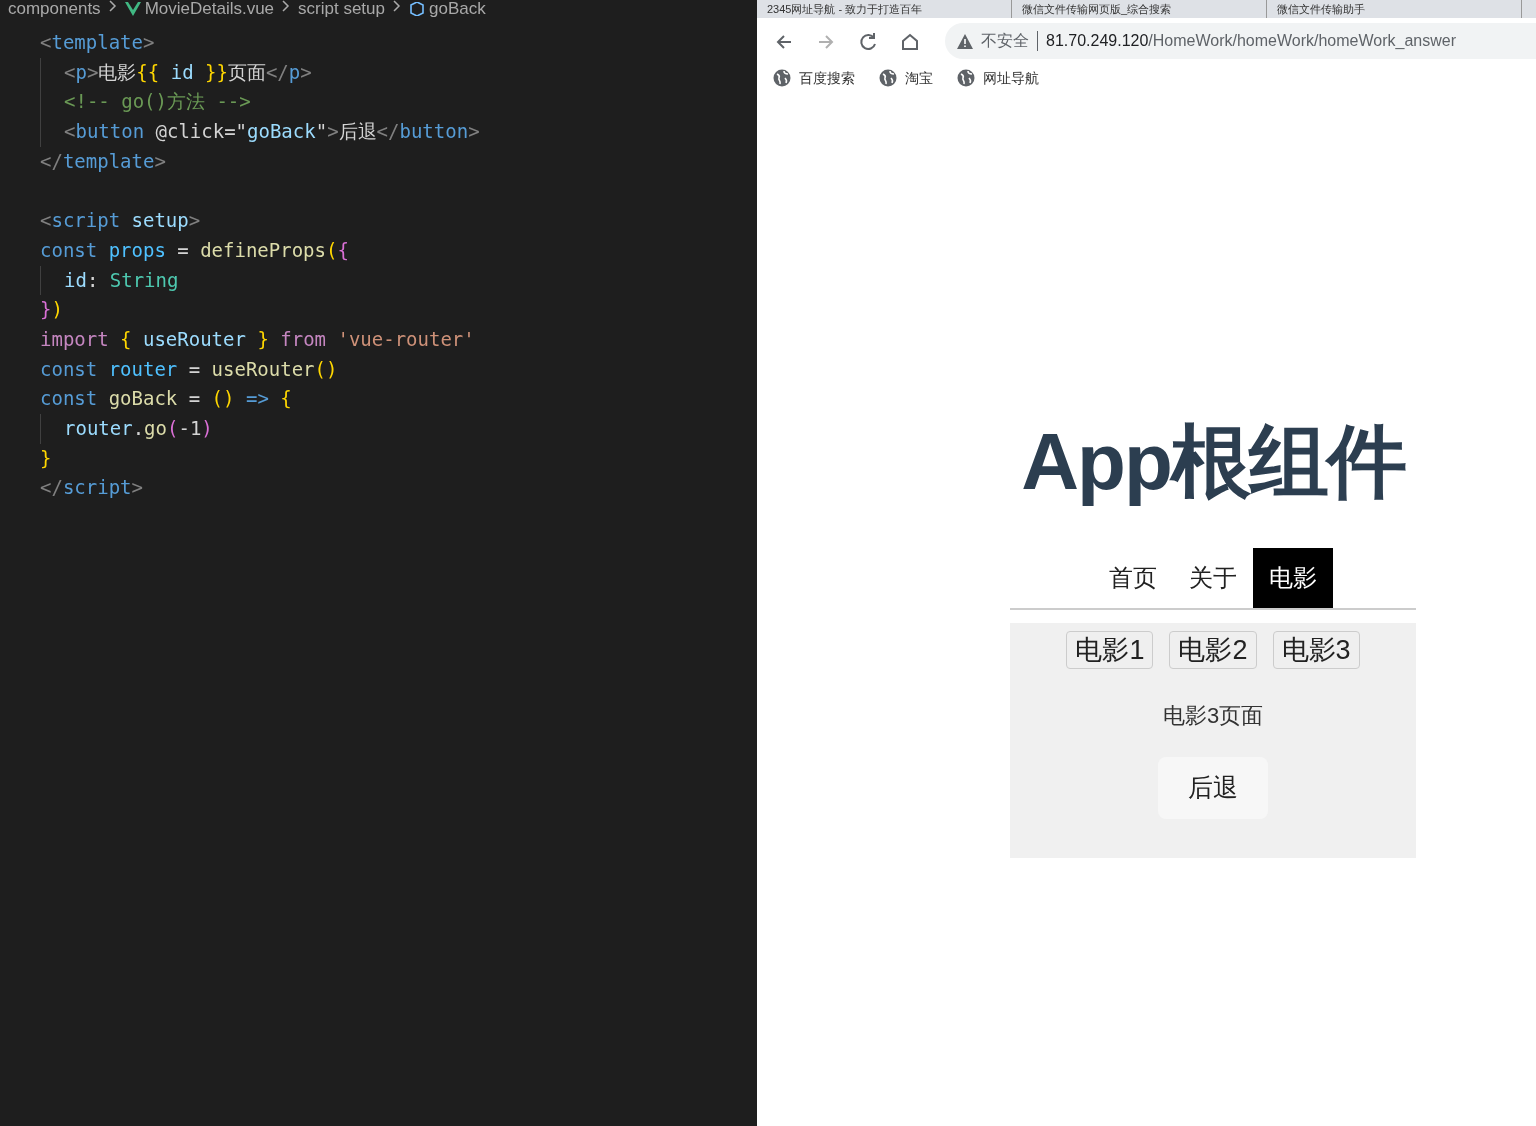  I want to click on code-line: <!-- go()方法 -->, so click(158, 102).